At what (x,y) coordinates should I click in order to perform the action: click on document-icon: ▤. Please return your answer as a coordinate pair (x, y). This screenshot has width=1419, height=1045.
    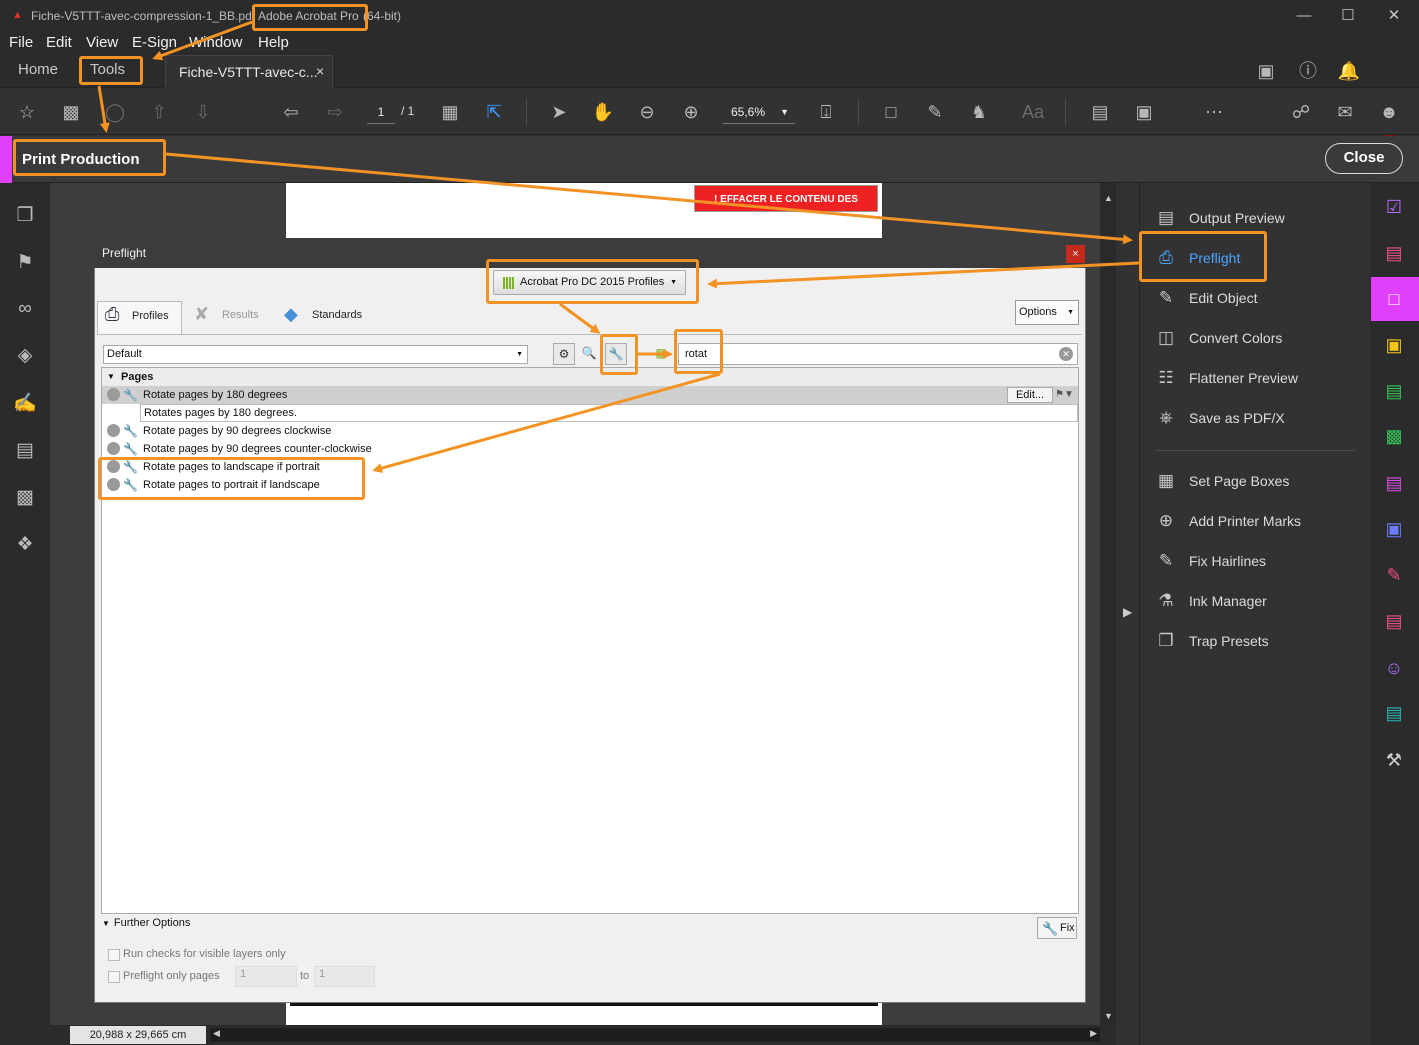
    Looking at the image, I should click on (25, 451).